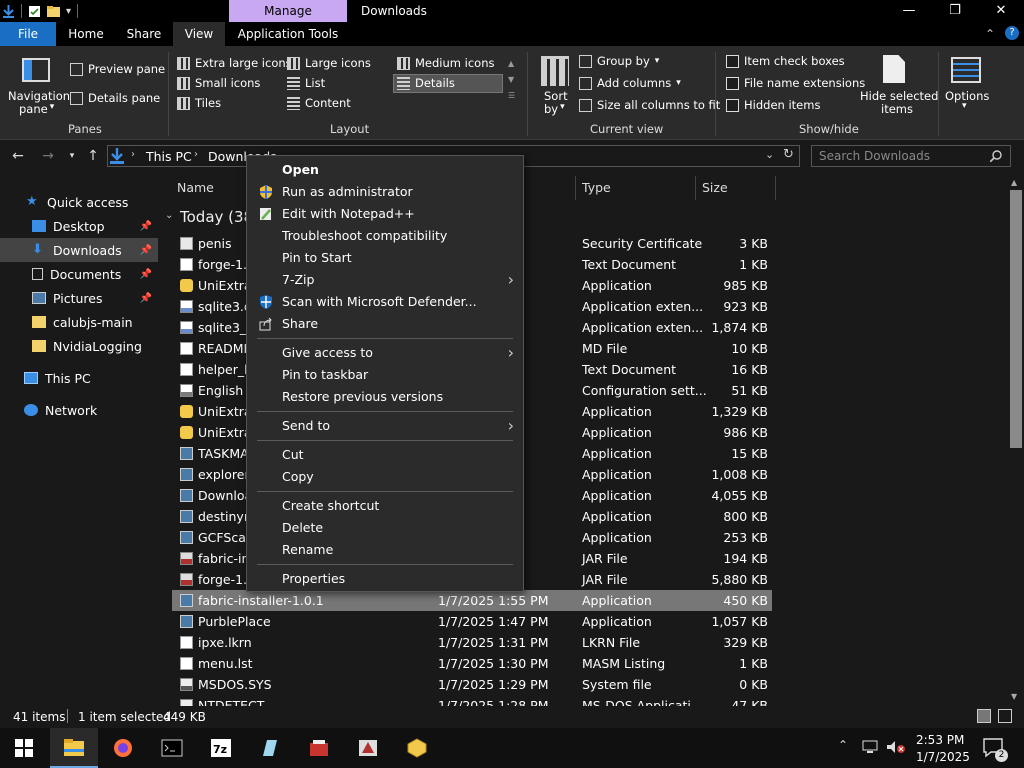 This screenshot has height=768, width=1024. I want to click on refresh-icon: ↻, so click(788, 154).